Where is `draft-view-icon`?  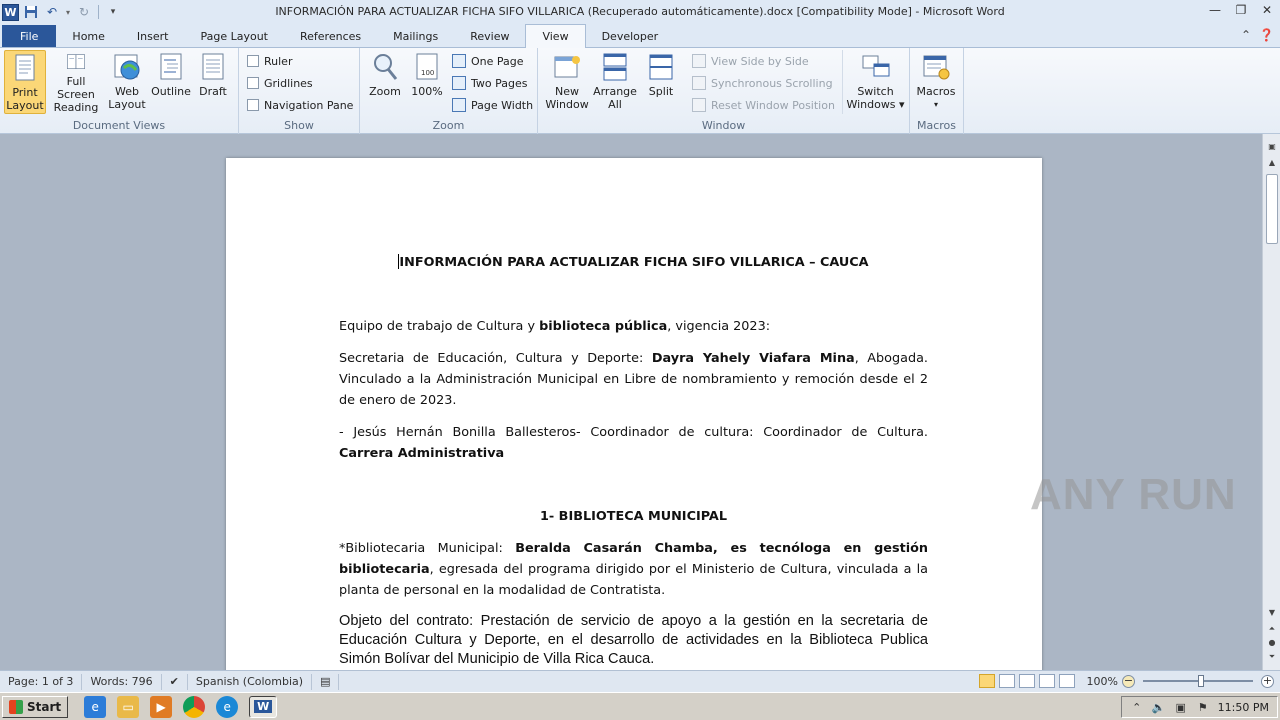 draft-view-icon is located at coordinates (1066, 681).